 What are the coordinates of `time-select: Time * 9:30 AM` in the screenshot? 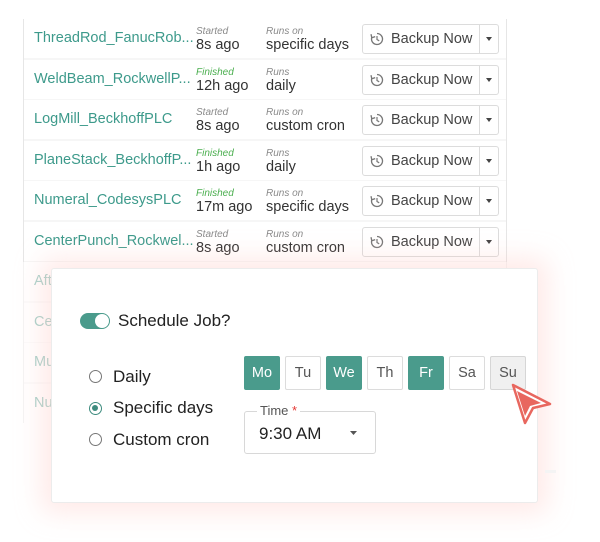 It's located at (310, 428).